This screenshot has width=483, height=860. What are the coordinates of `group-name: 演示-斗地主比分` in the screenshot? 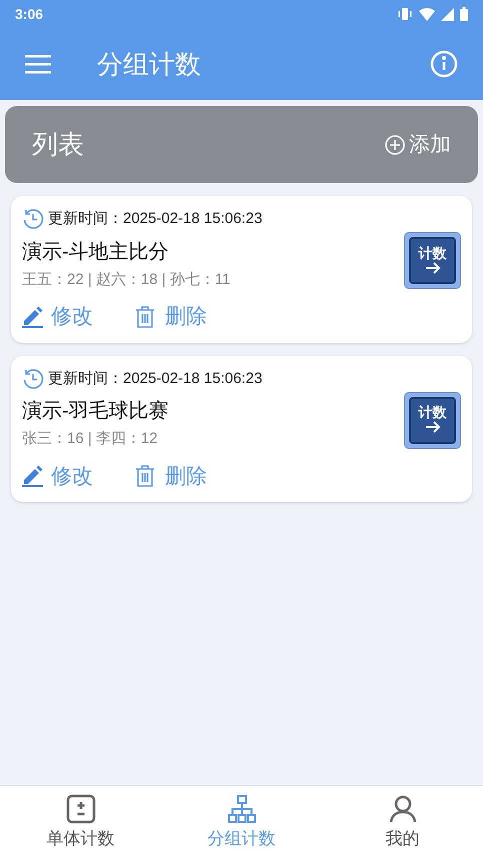 It's located at (96, 252).